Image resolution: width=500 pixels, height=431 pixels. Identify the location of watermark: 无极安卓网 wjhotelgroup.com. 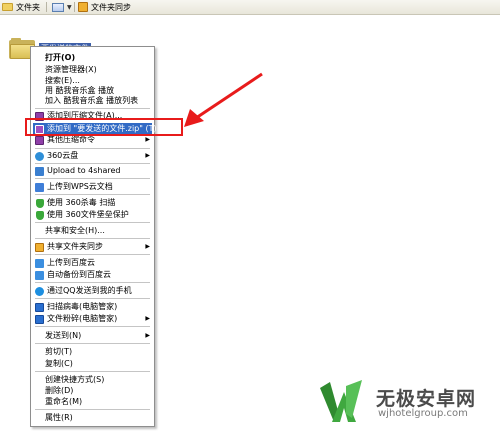
(407, 402).